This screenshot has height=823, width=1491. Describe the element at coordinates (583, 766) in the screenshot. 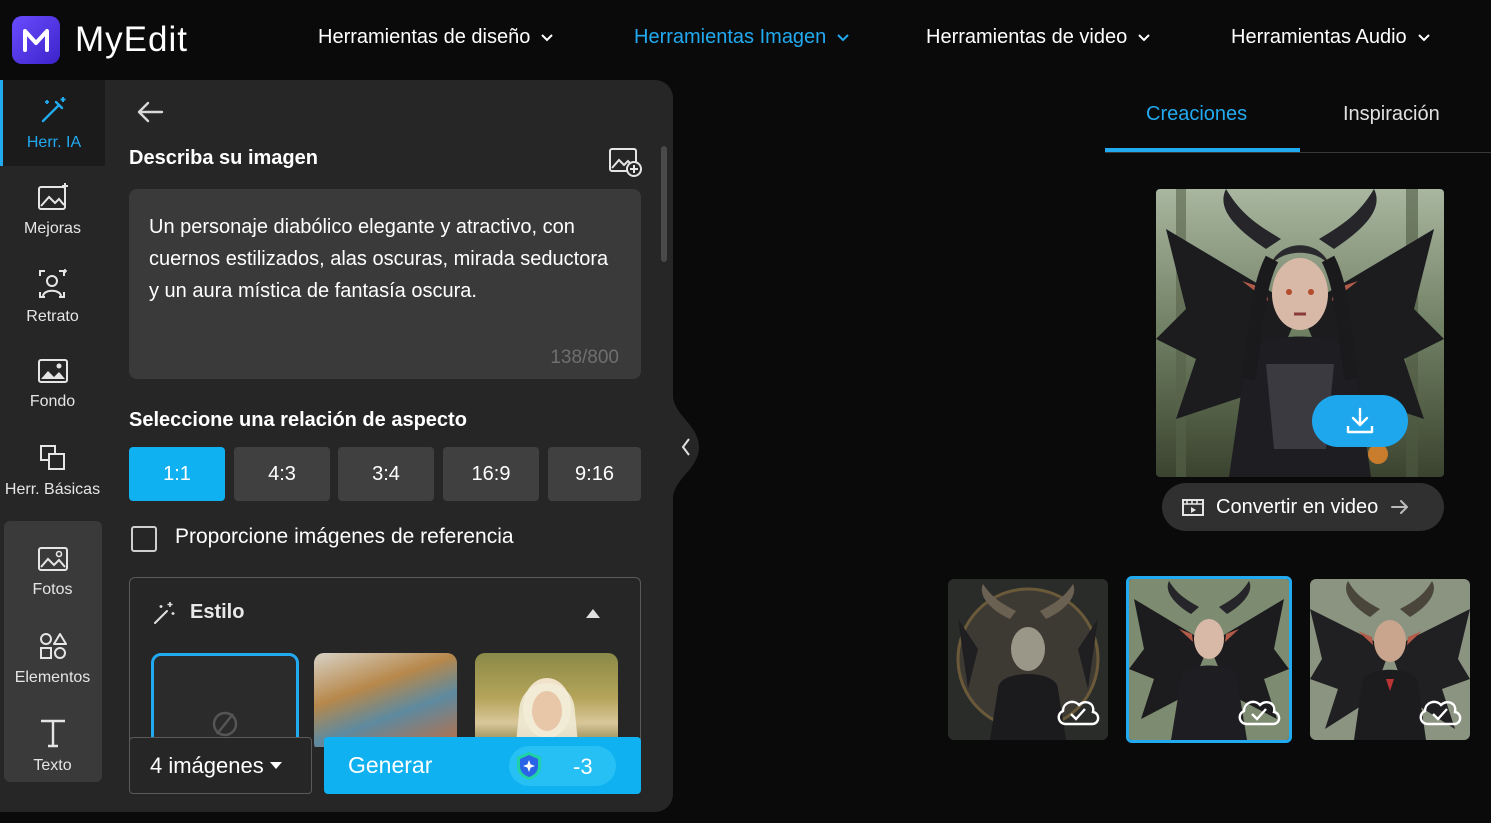

I see `credit-cost: -3` at that location.